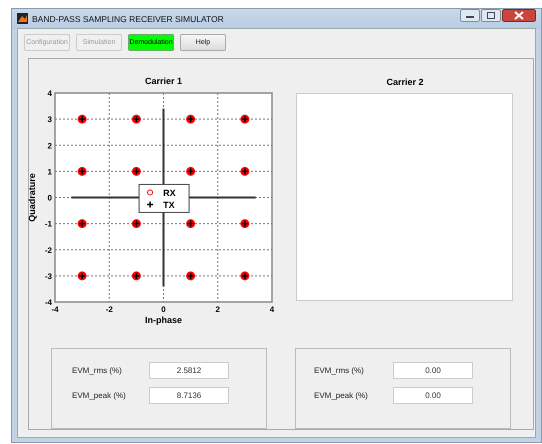 The height and width of the screenshot is (444, 542). I want to click on x-axis-label: In-phase, so click(163, 320).